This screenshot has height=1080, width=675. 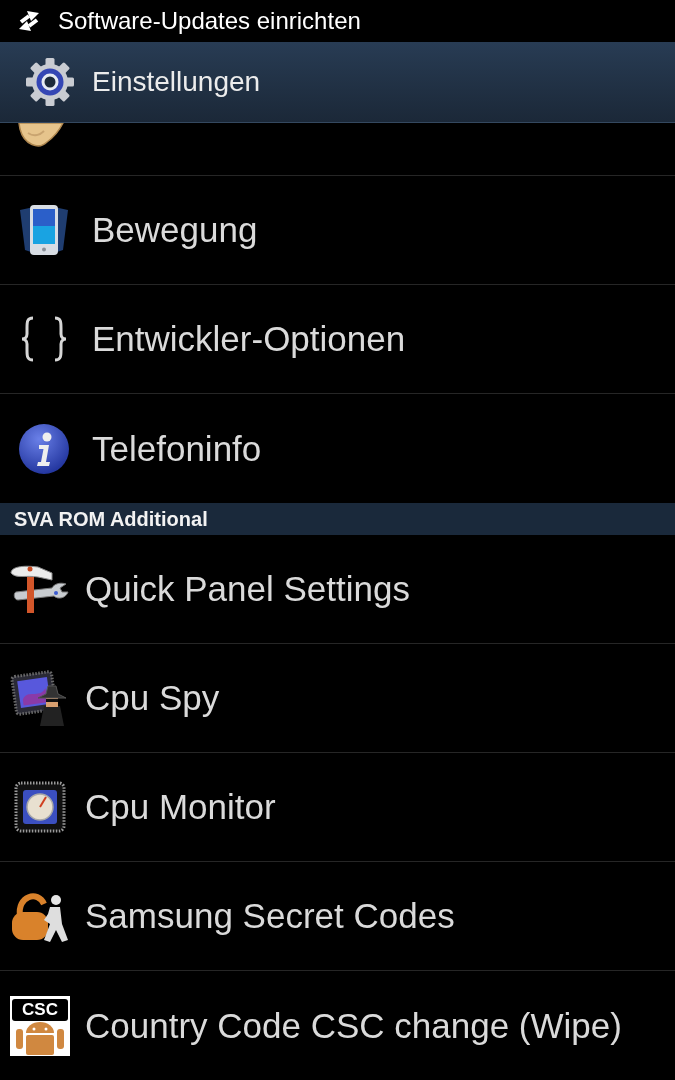 I want to click on settings-item-label: Cpu Spy, so click(x=152, y=698).